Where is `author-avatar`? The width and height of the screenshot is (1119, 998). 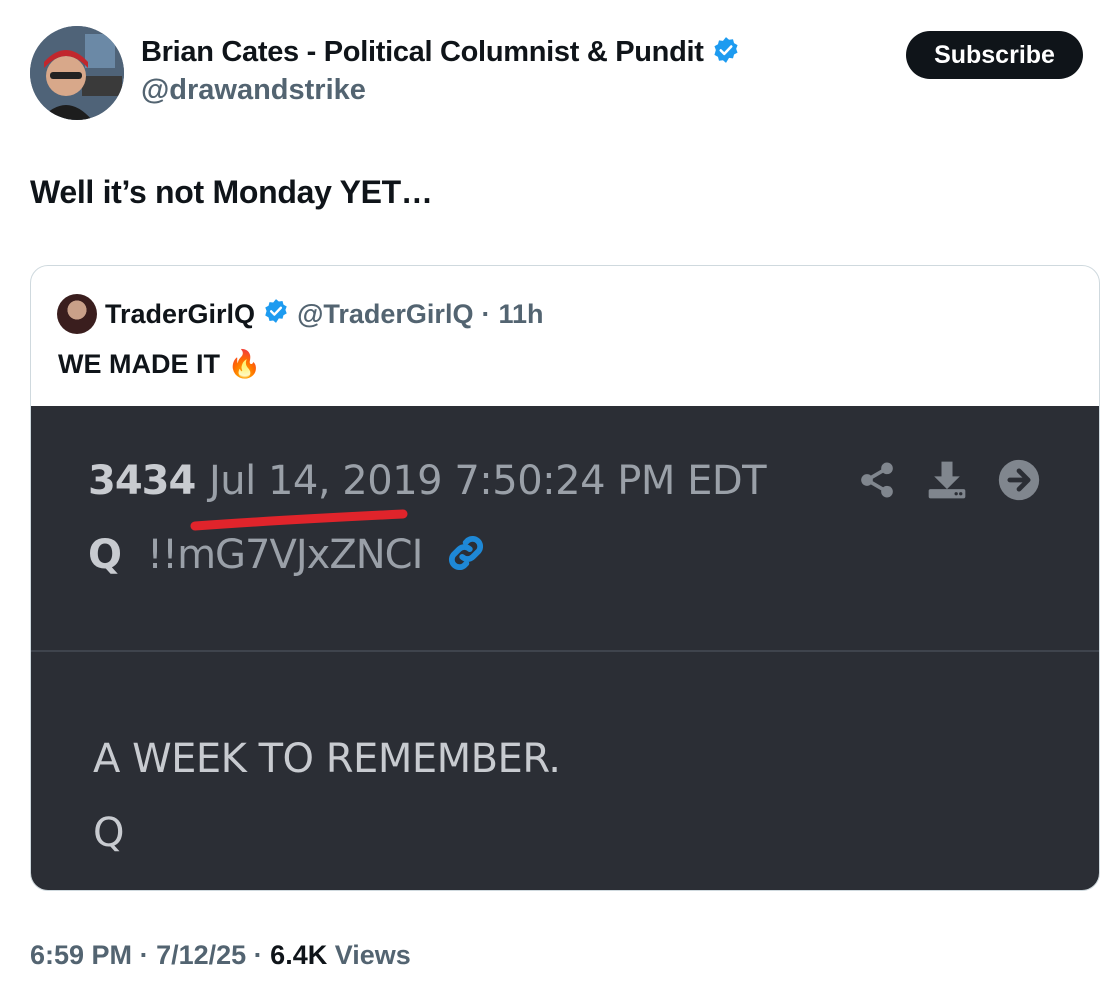
author-avatar is located at coordinates (77, 73).